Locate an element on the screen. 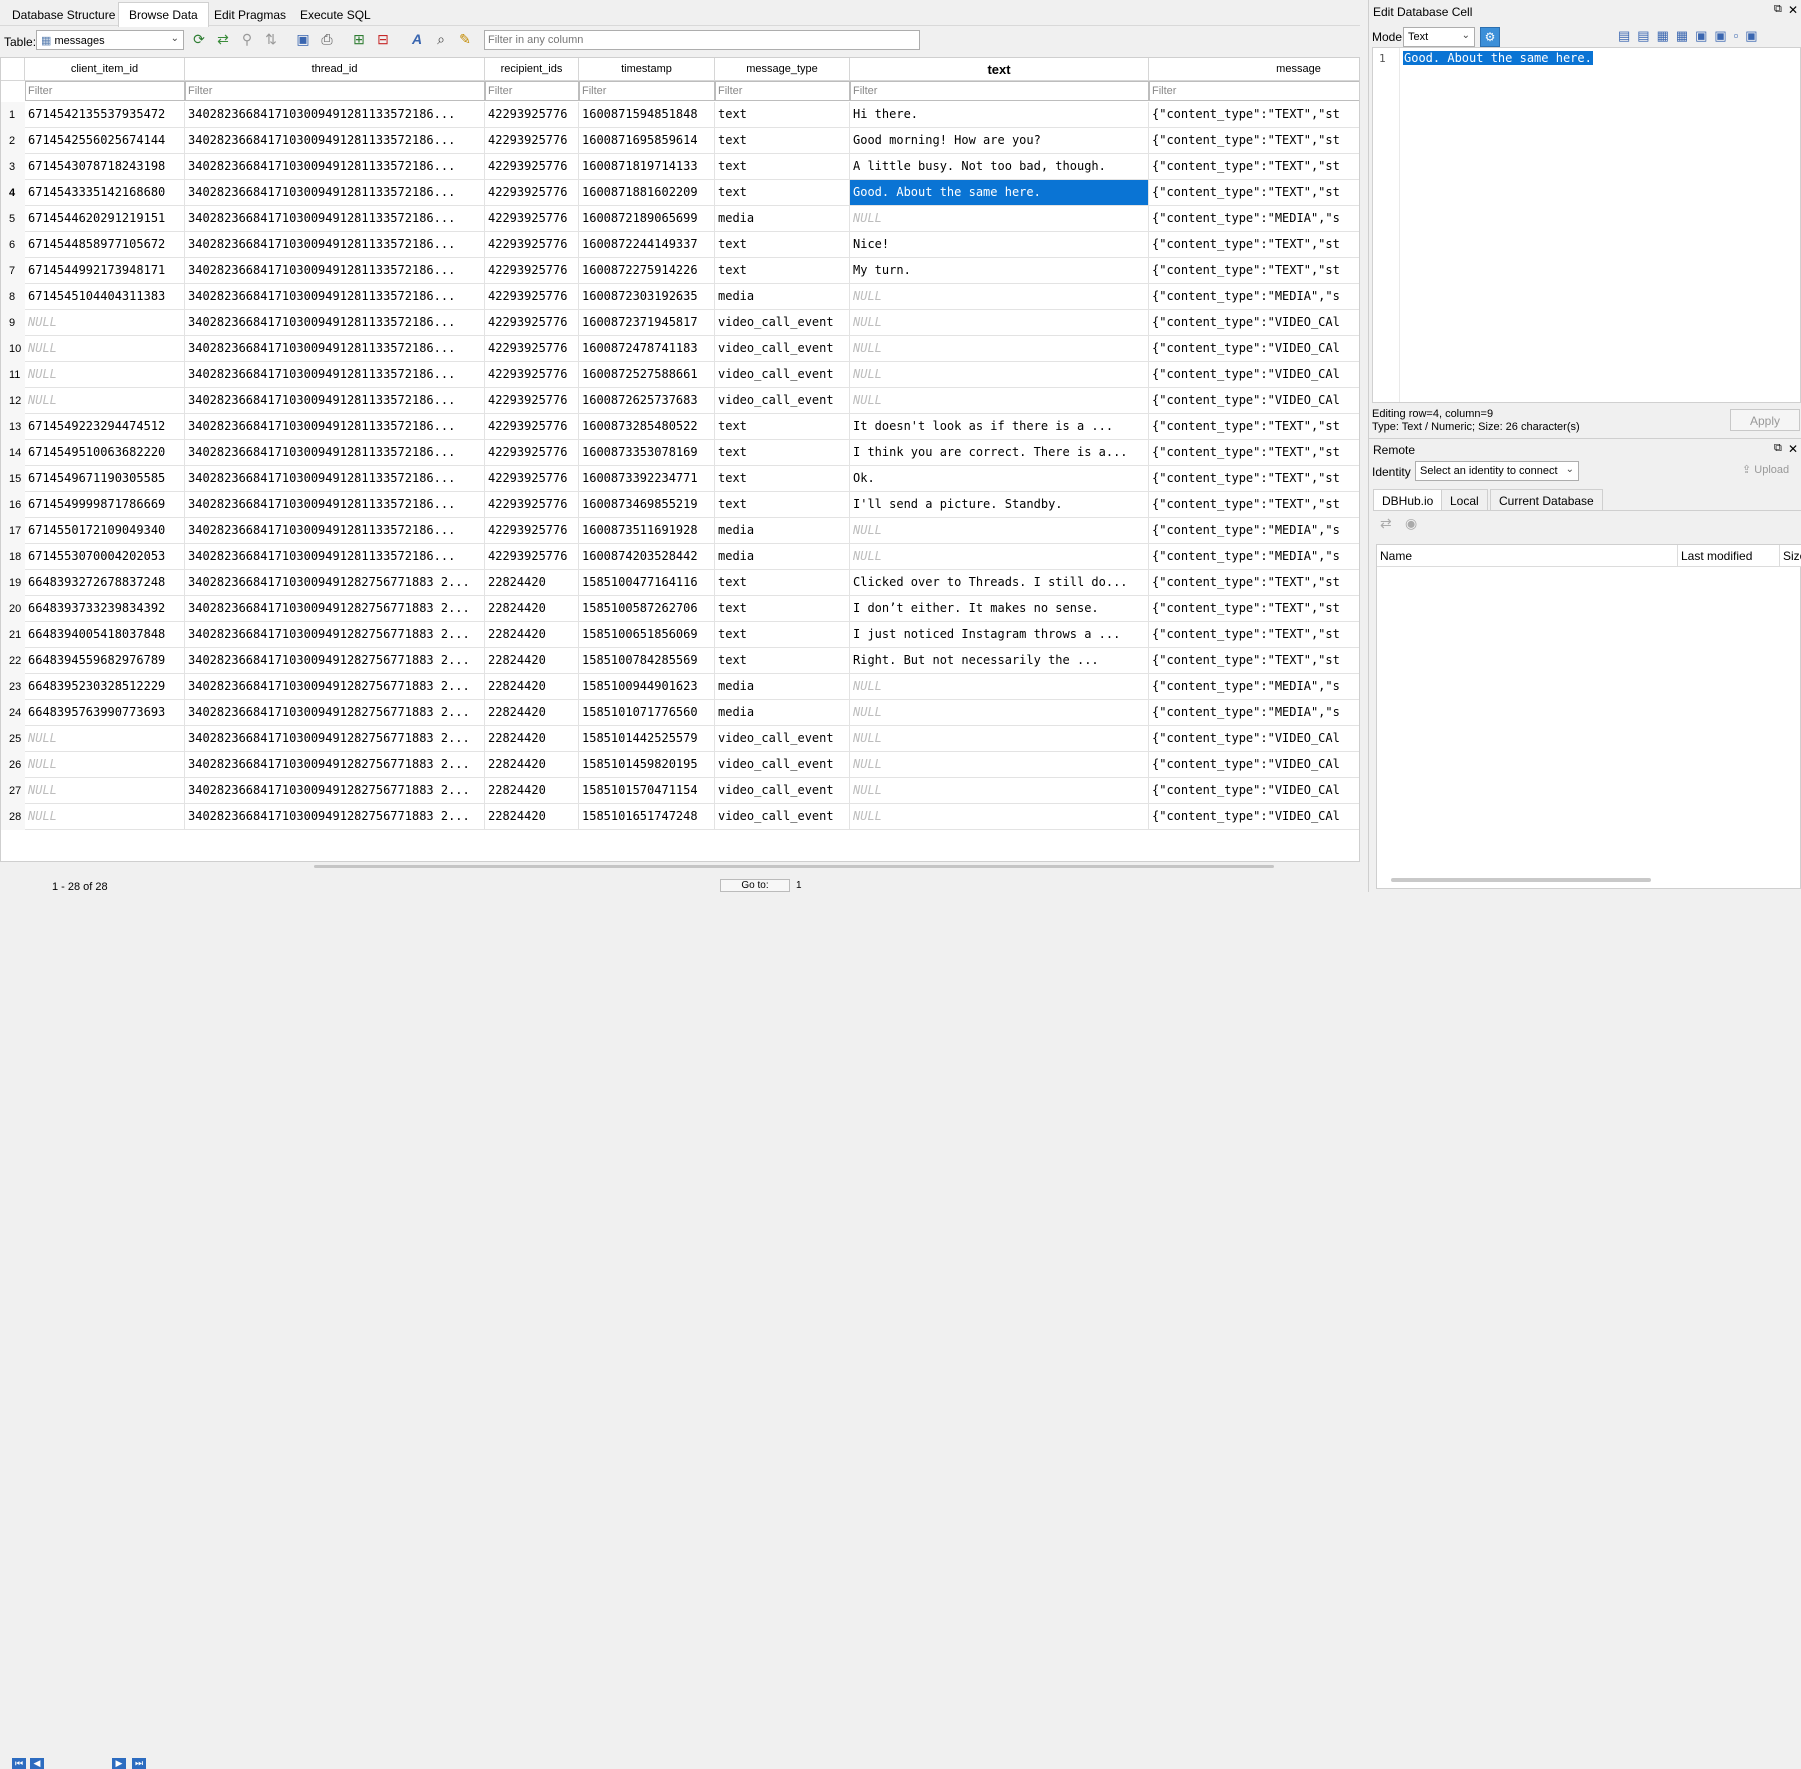 Image resolution: width=1801 pixels, height=1769 pixels. column-header-message: message is located at coordinates (1254, 69).